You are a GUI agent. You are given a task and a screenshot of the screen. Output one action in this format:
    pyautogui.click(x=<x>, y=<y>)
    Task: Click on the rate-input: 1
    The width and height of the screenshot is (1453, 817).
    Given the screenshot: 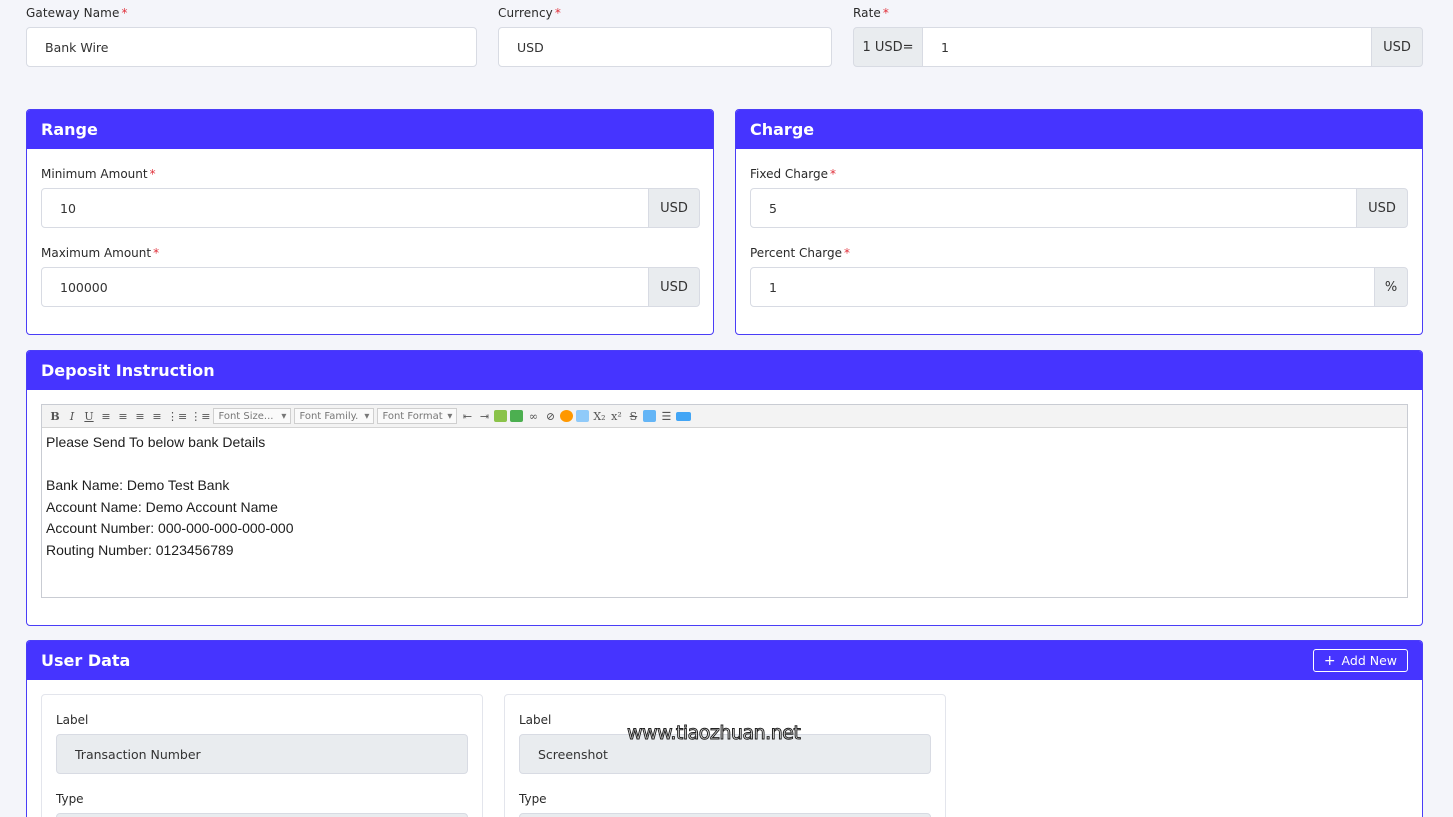 What is the action you would take?
    pyautogui.click(x=1147, y=47)
    